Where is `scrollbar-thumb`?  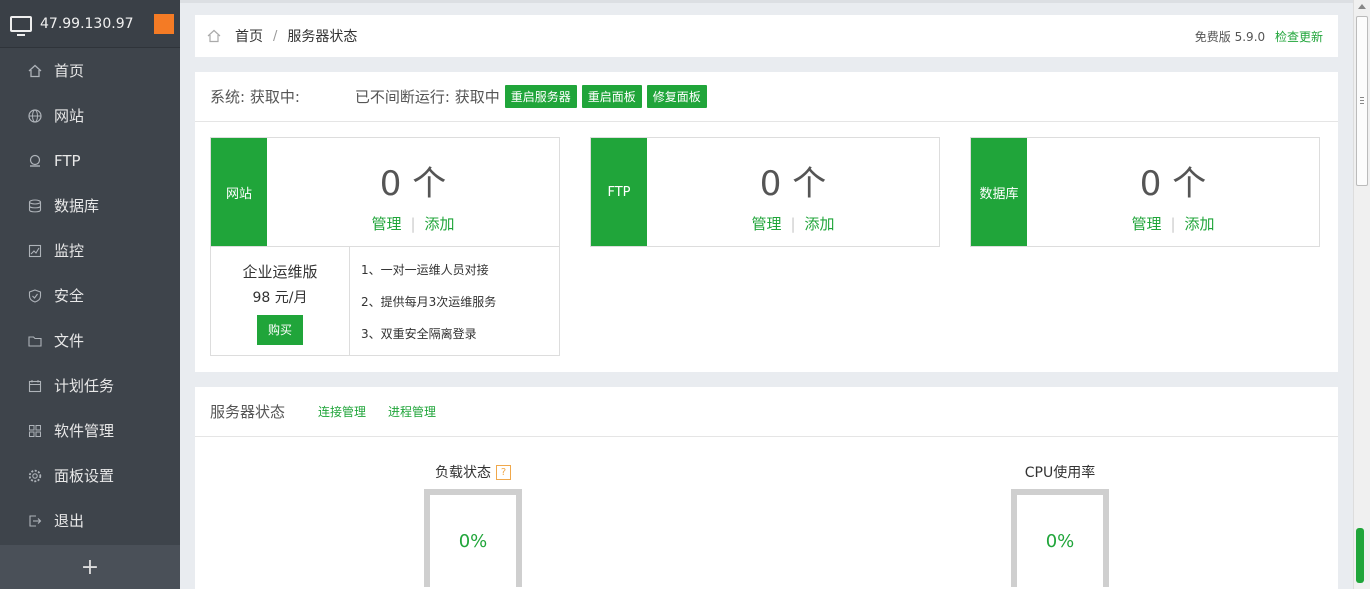 scrollbar-thumb is located at coordinates (1362, 101).